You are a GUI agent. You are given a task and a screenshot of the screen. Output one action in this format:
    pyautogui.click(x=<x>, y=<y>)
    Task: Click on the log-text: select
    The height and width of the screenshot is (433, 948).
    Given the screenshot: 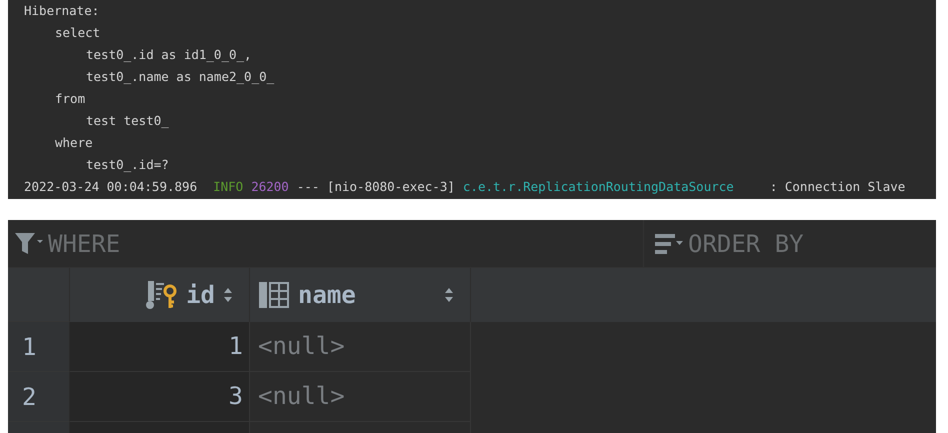 What is the action you would take?
    pyautogui.click(x=78, y=33)
    